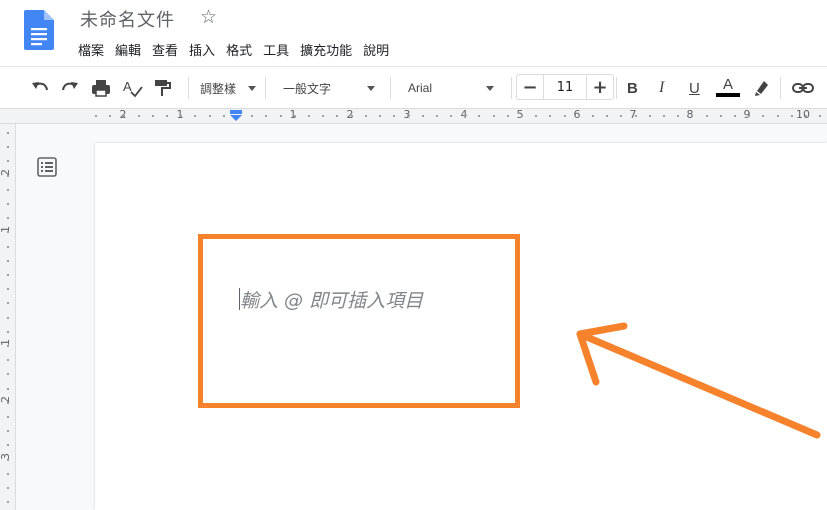 The width and height of the screenshot is (827, 510). Describe the element at coordinates (162, 88) in the screenshot. I see `paint-format-icon` at that location.